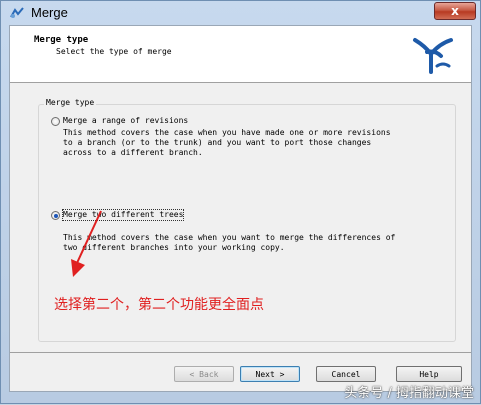  I want to click on cancel-button: Cancel, so click(346, 374).